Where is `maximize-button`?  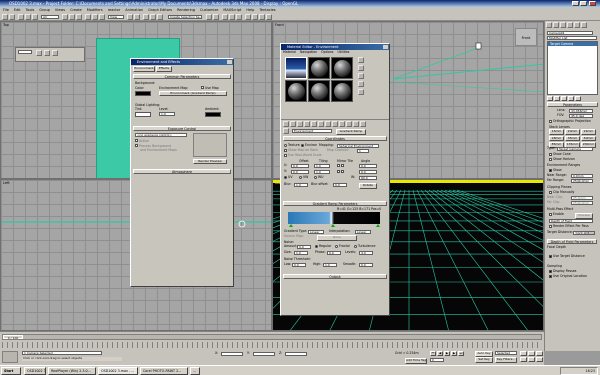 maximize-button is located at coordinates (583, 3).